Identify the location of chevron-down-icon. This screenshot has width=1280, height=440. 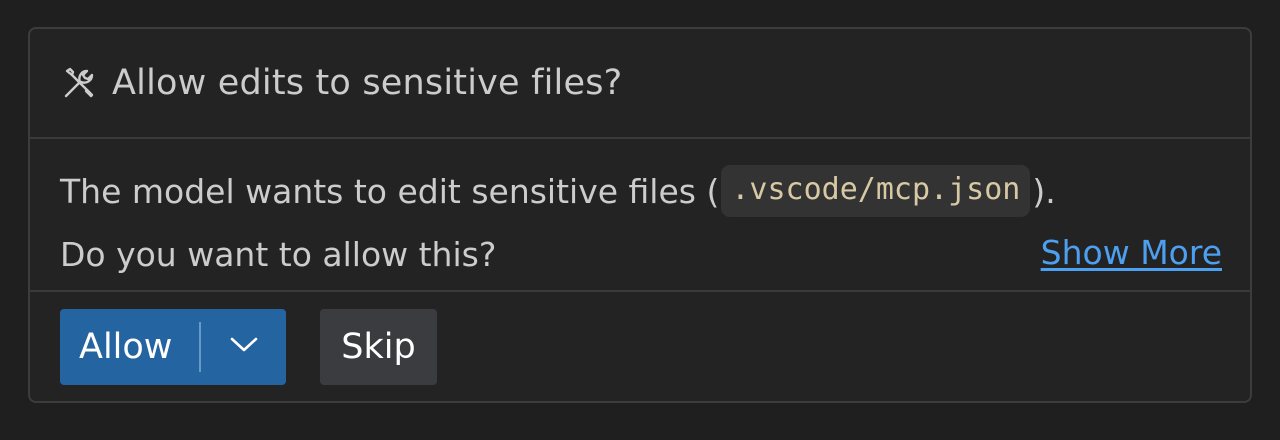
(244, 347).